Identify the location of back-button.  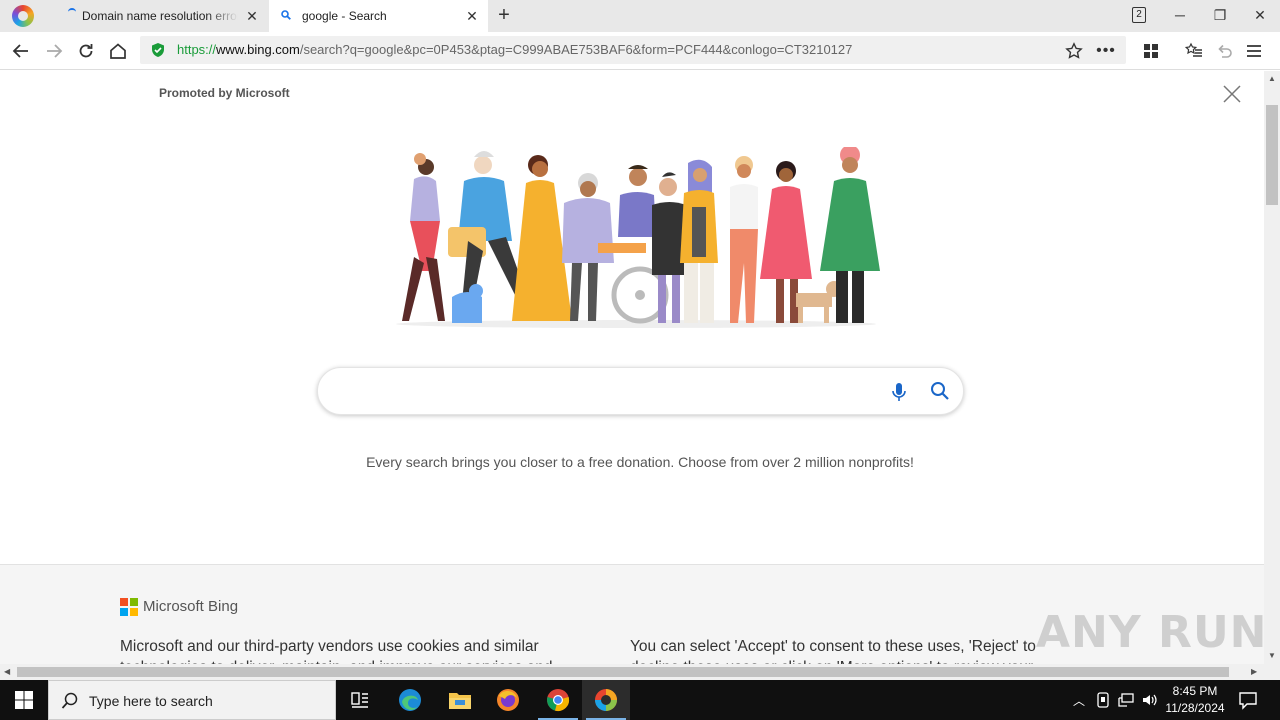
(21, 51).